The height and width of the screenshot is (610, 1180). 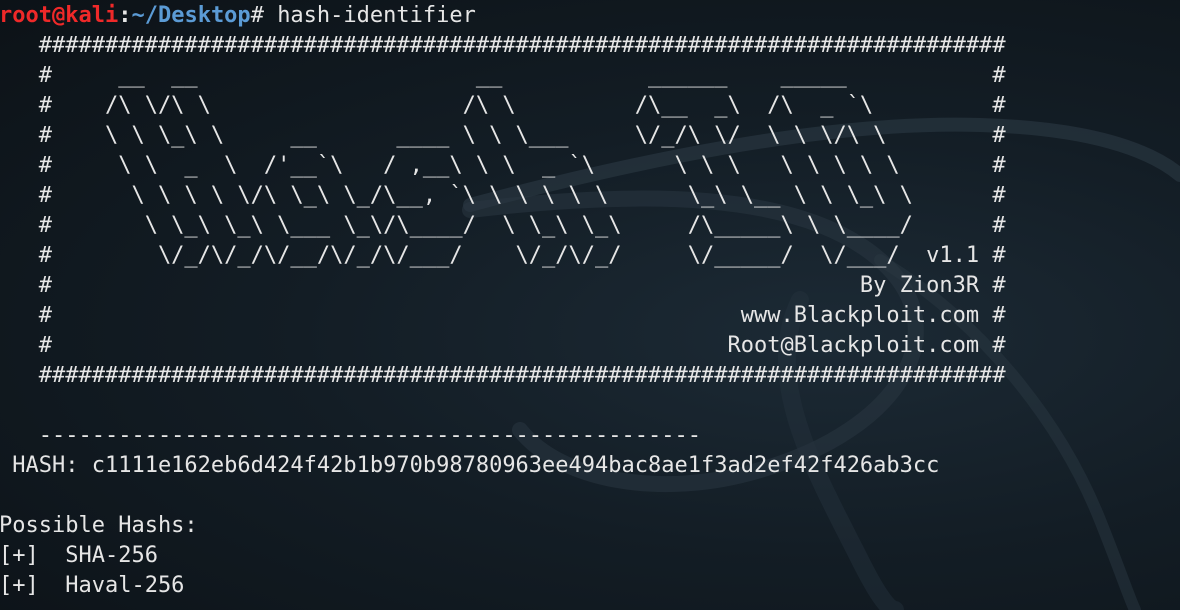 What do you see at coordinates (503, 315) in the screenshot?
I see `banner-line: # www.Blackploit.com #` at bounding box center [503, 315].